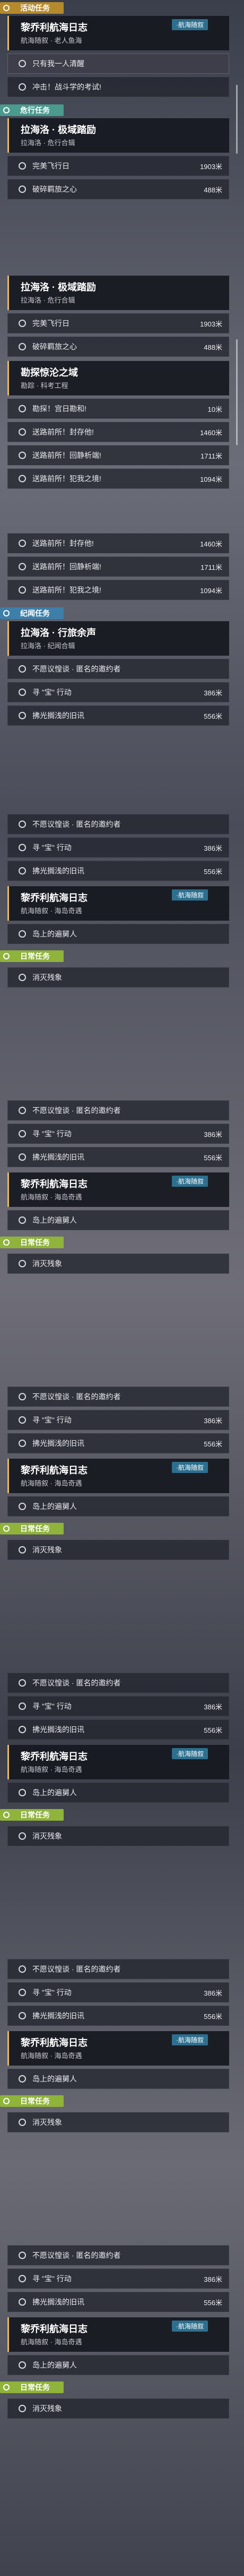  I want to click on quest-card: 拉海洛 · 行旅余声 拉海洛 · 纪闻合辑, so click(118, 638).